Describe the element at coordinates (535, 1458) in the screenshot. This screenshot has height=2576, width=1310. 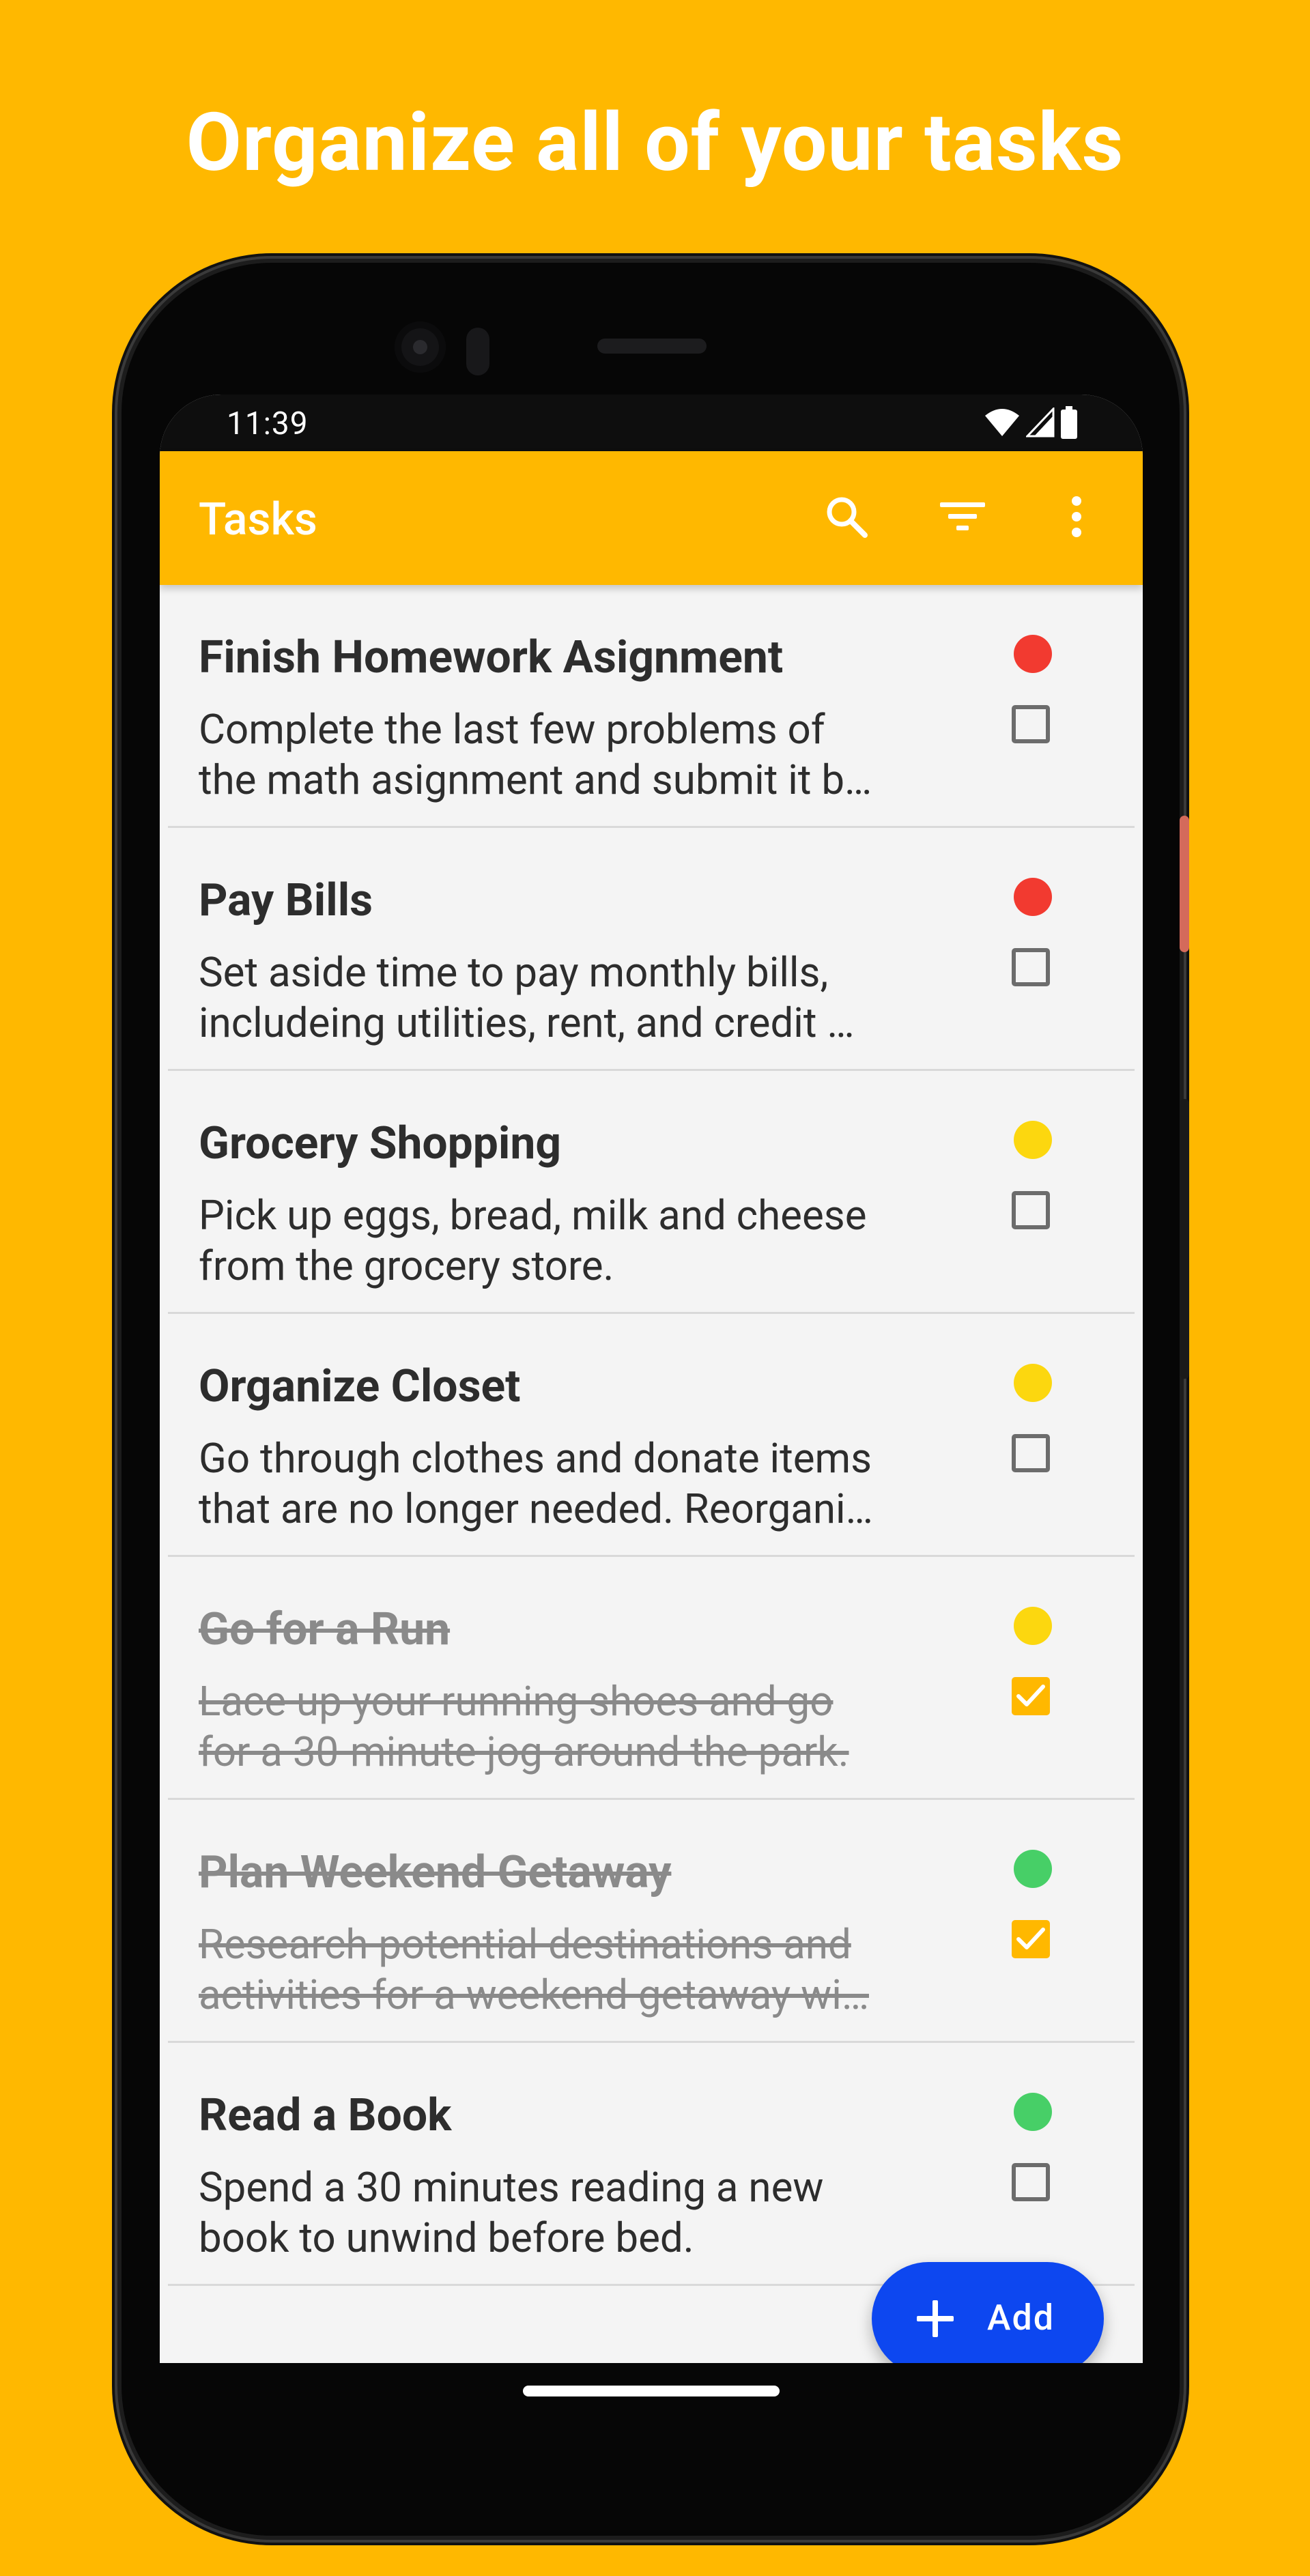
I see `task-description-line: Go through clothes and donate items` at that location.